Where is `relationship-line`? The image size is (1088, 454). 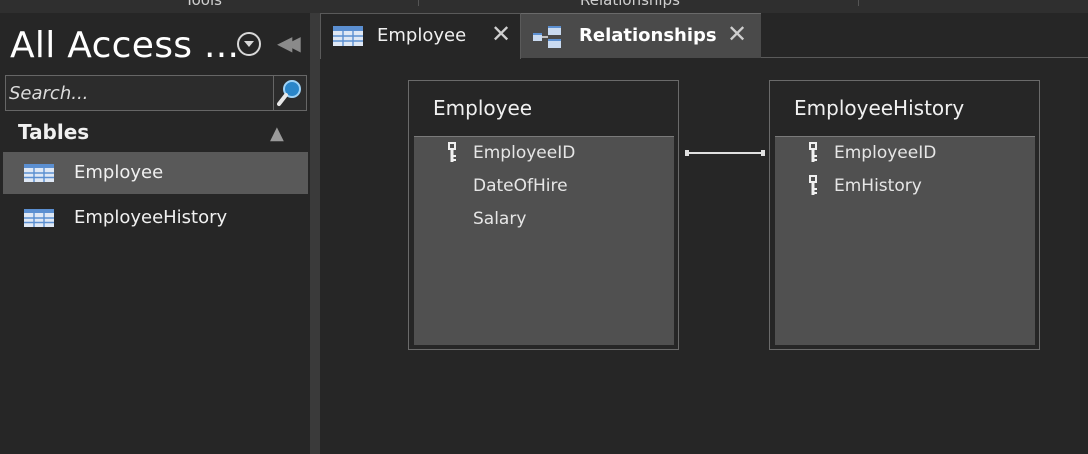 relationship-line is located at coordinates (725, 153).